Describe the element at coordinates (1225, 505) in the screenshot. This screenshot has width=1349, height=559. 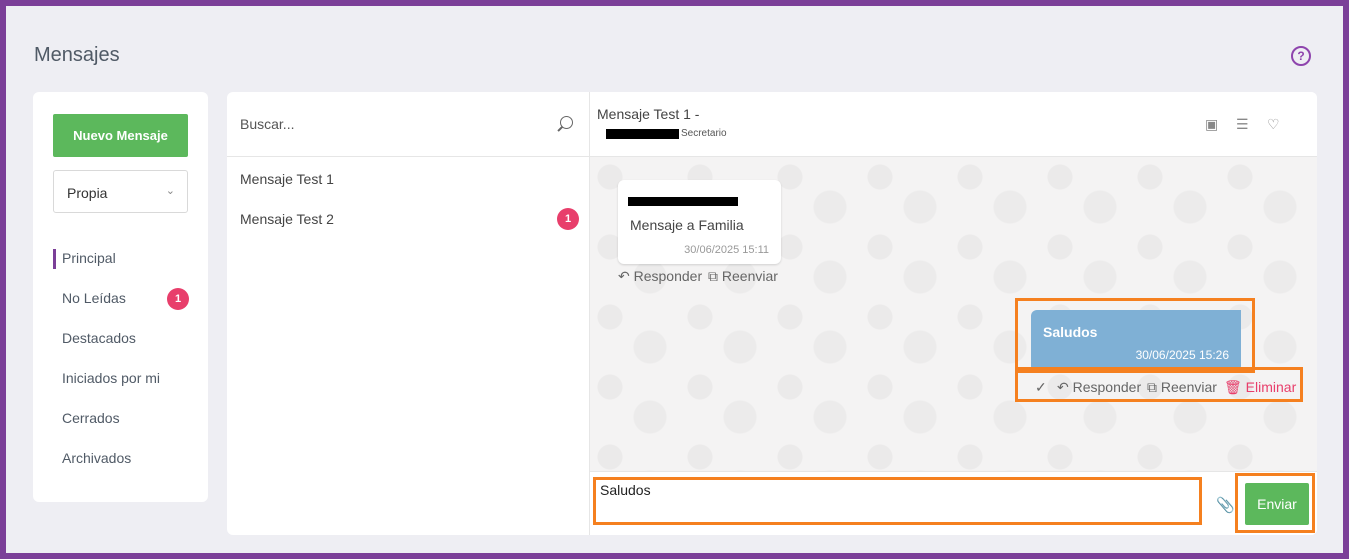
I see `paperclip-icon: 📎` at that location.